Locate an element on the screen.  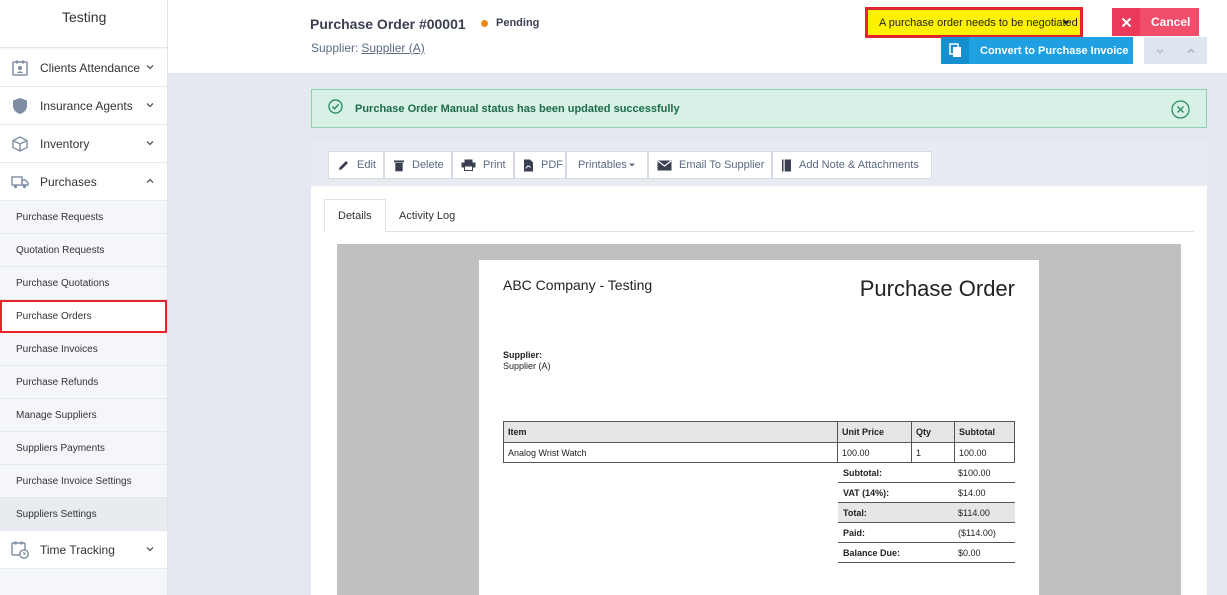
email-label: Email To Supplier is located at coordinates (722, 165).